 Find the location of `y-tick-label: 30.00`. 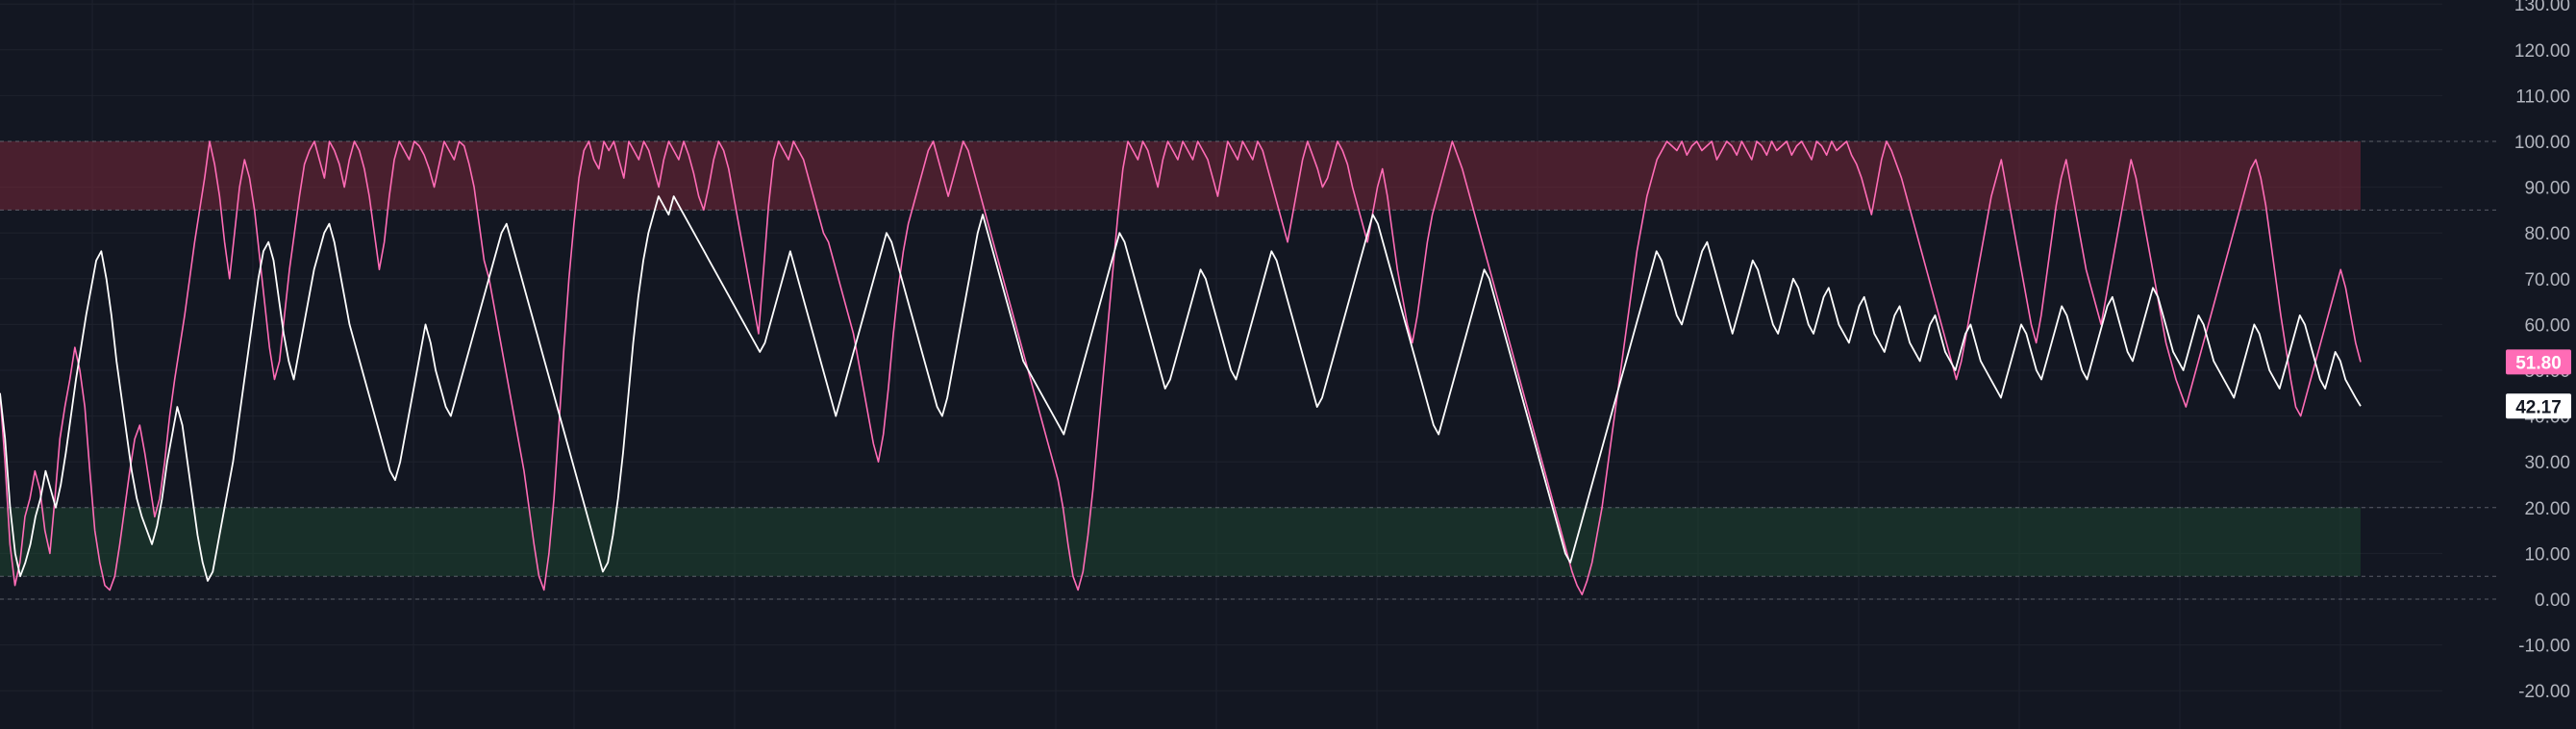

y-tick-label: 30.00 is located at coordinates (2547, 463).